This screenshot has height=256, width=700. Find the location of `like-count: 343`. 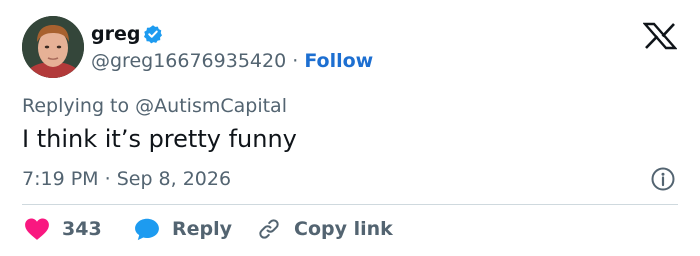

like-count: 343 is located at coordinates (82, 229).